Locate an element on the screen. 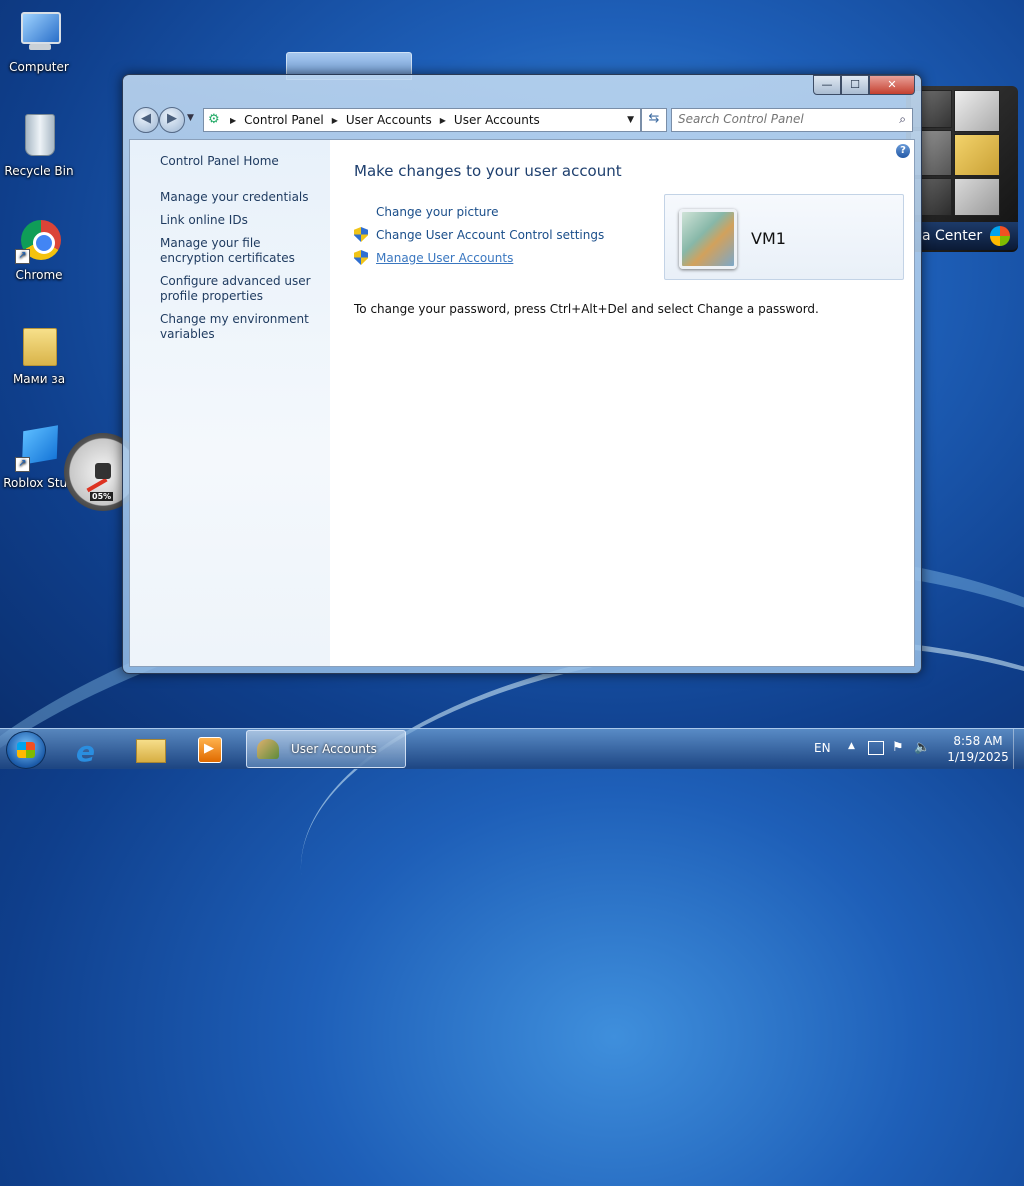  recycle-bin-icon is located at coordinates (39, 136).